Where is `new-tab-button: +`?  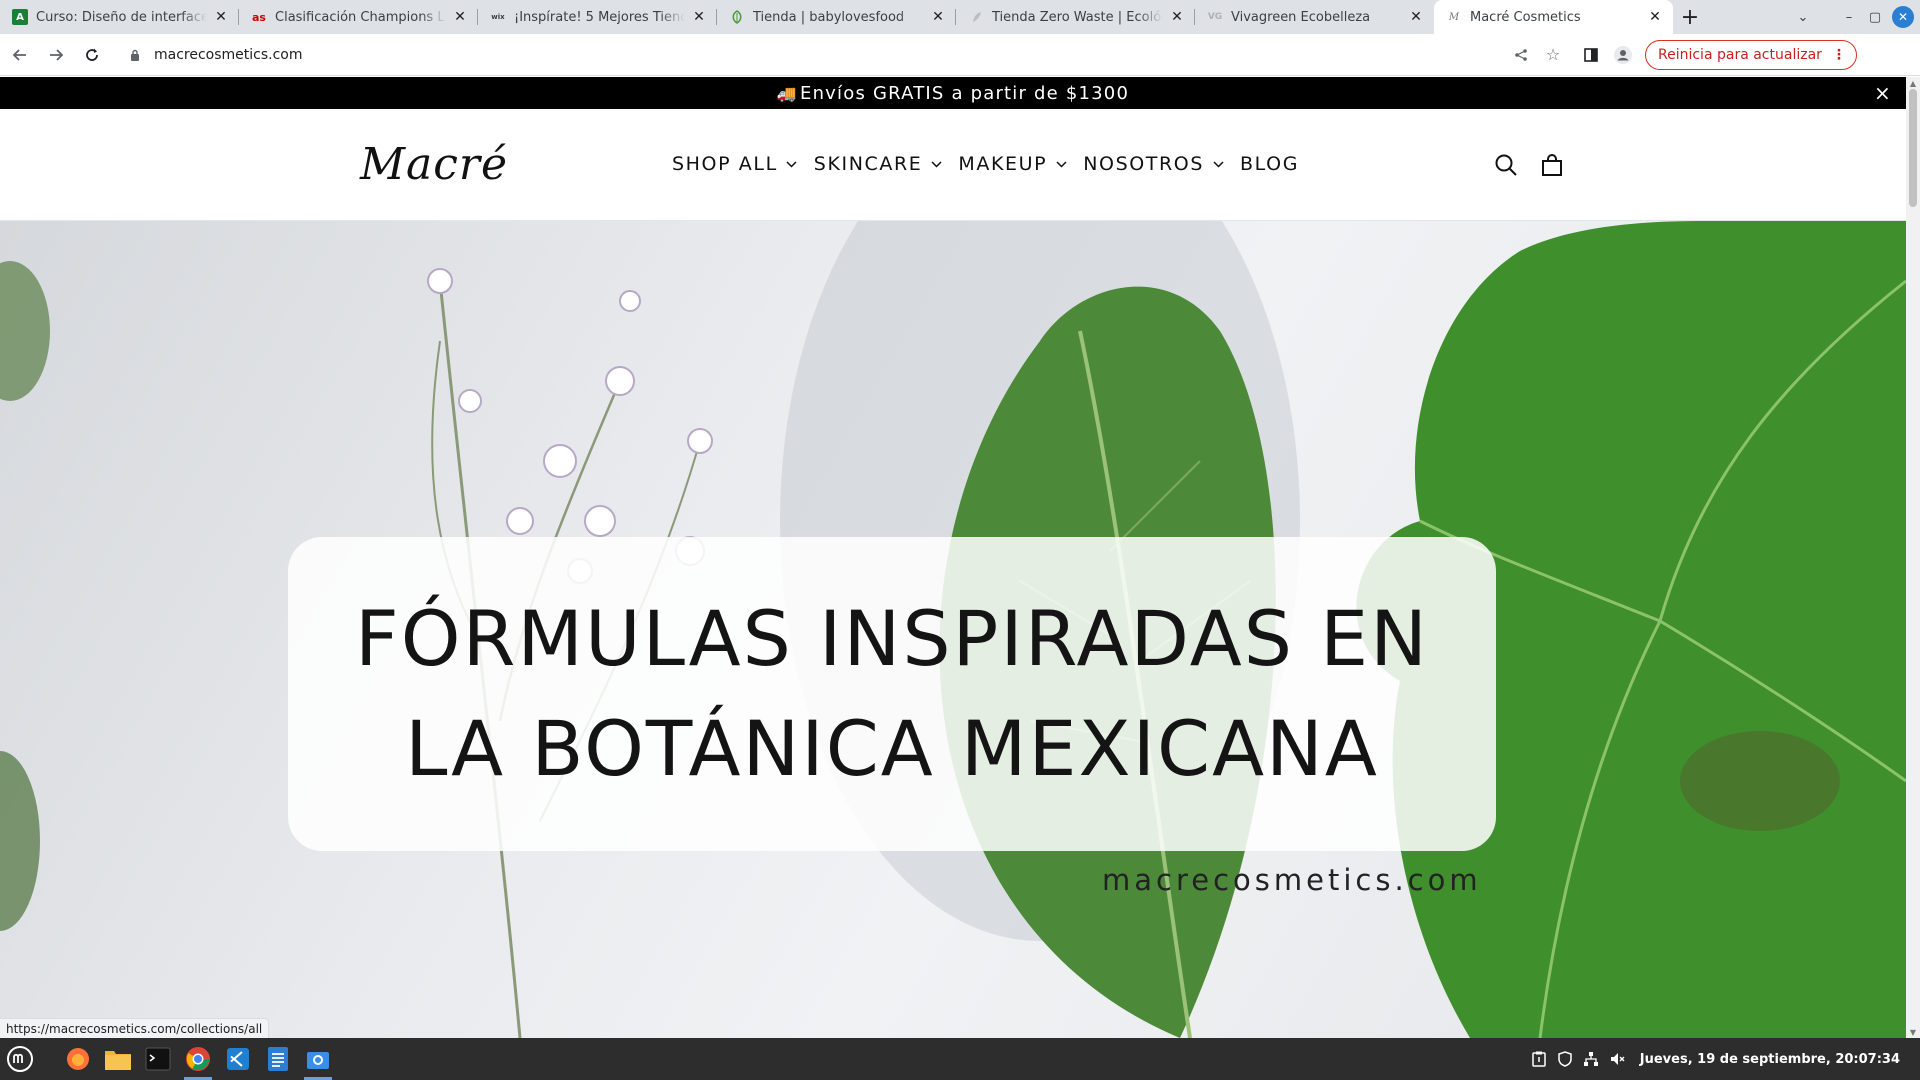
new-tab-button: + is located at coordinates (1690, 17).